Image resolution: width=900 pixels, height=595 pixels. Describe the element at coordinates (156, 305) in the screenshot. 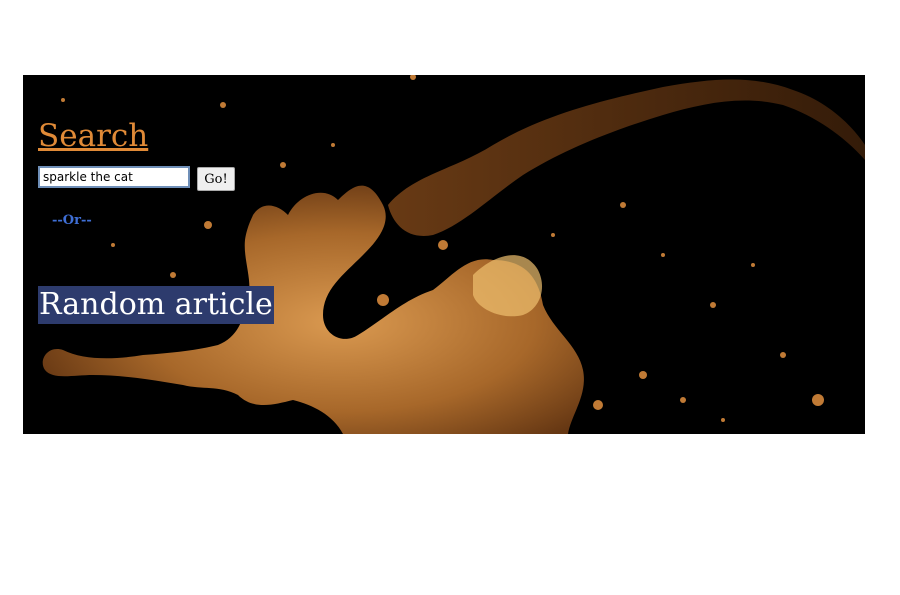

I see `random-article-link: Random article` at that location.